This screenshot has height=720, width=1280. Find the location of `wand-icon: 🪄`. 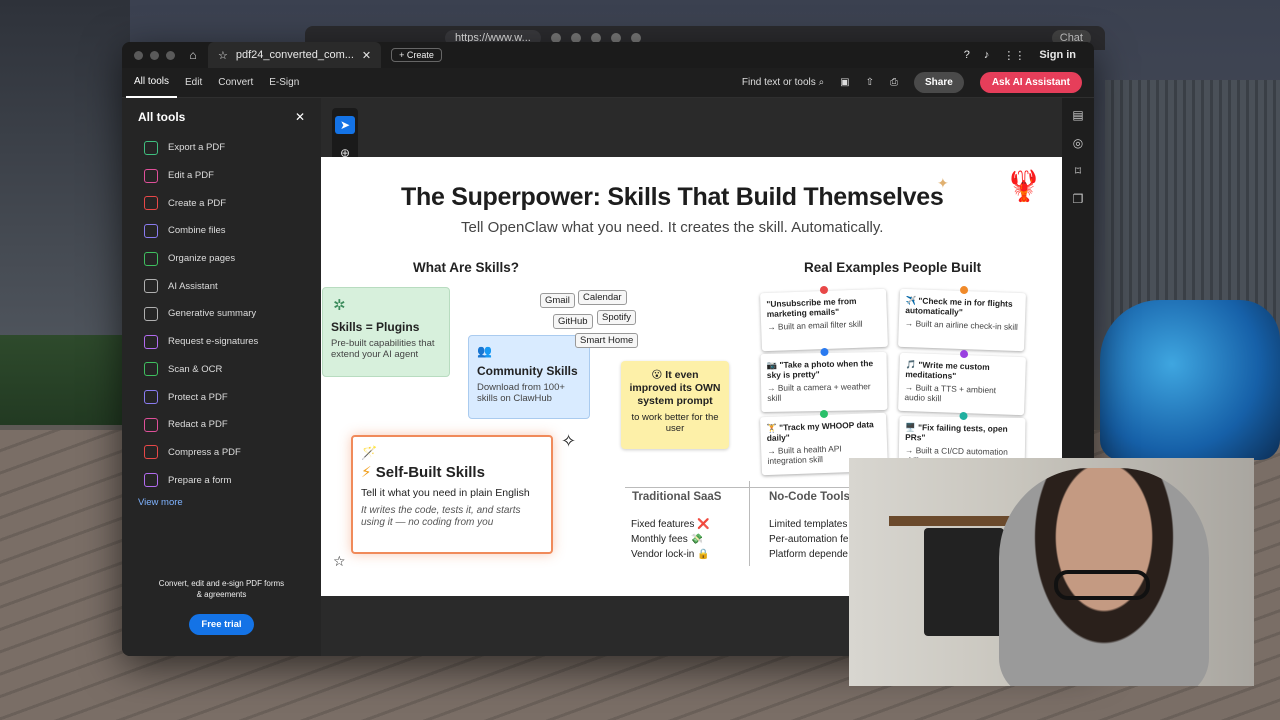

wand-icon: 🪄 is located at coordinates (369, 452).